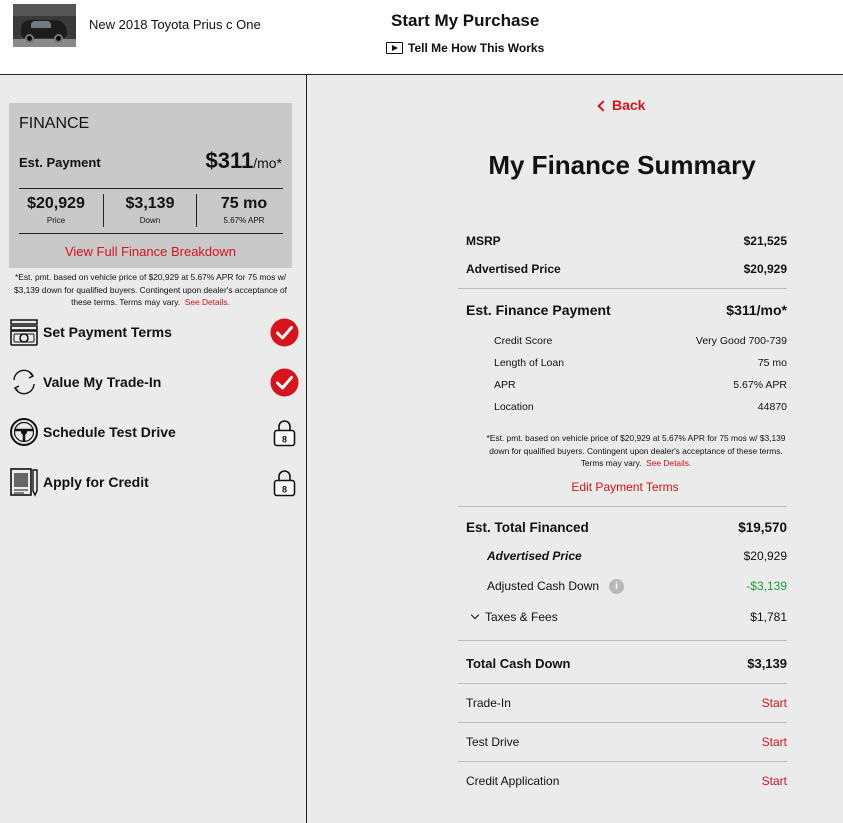  Describe the element at coordinates (625, 487) in the screenshot. I see `edit-payment-terms-link: Edit Payment Terms` at that location.